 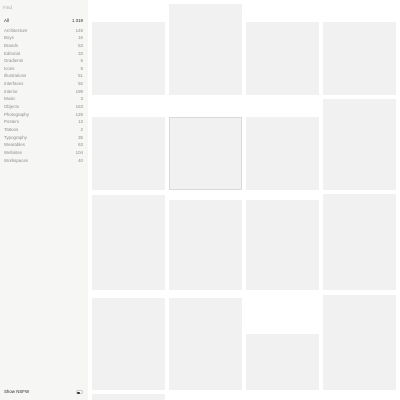 What do you see at coordinates (44, 21) in the screenshot?
I see `category-item-all: All 1 319` at bounding box center [44, 21].